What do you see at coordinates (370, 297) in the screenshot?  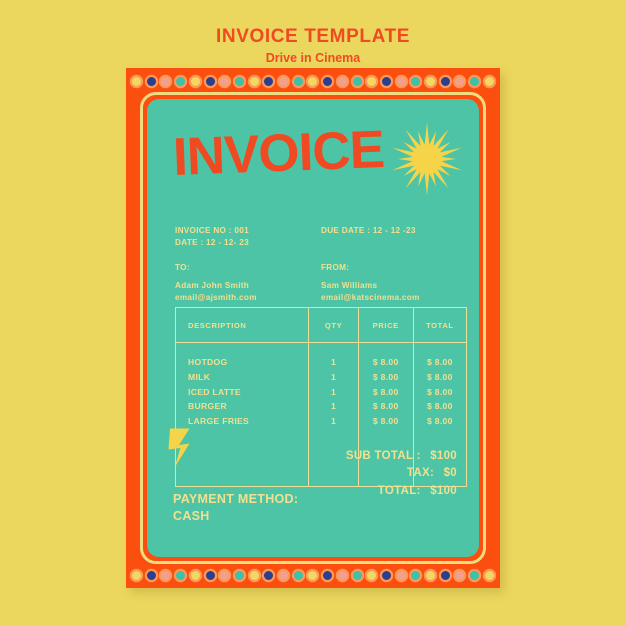 I see `from-email: email@katscinema.com` at bounding box center [370, 297].